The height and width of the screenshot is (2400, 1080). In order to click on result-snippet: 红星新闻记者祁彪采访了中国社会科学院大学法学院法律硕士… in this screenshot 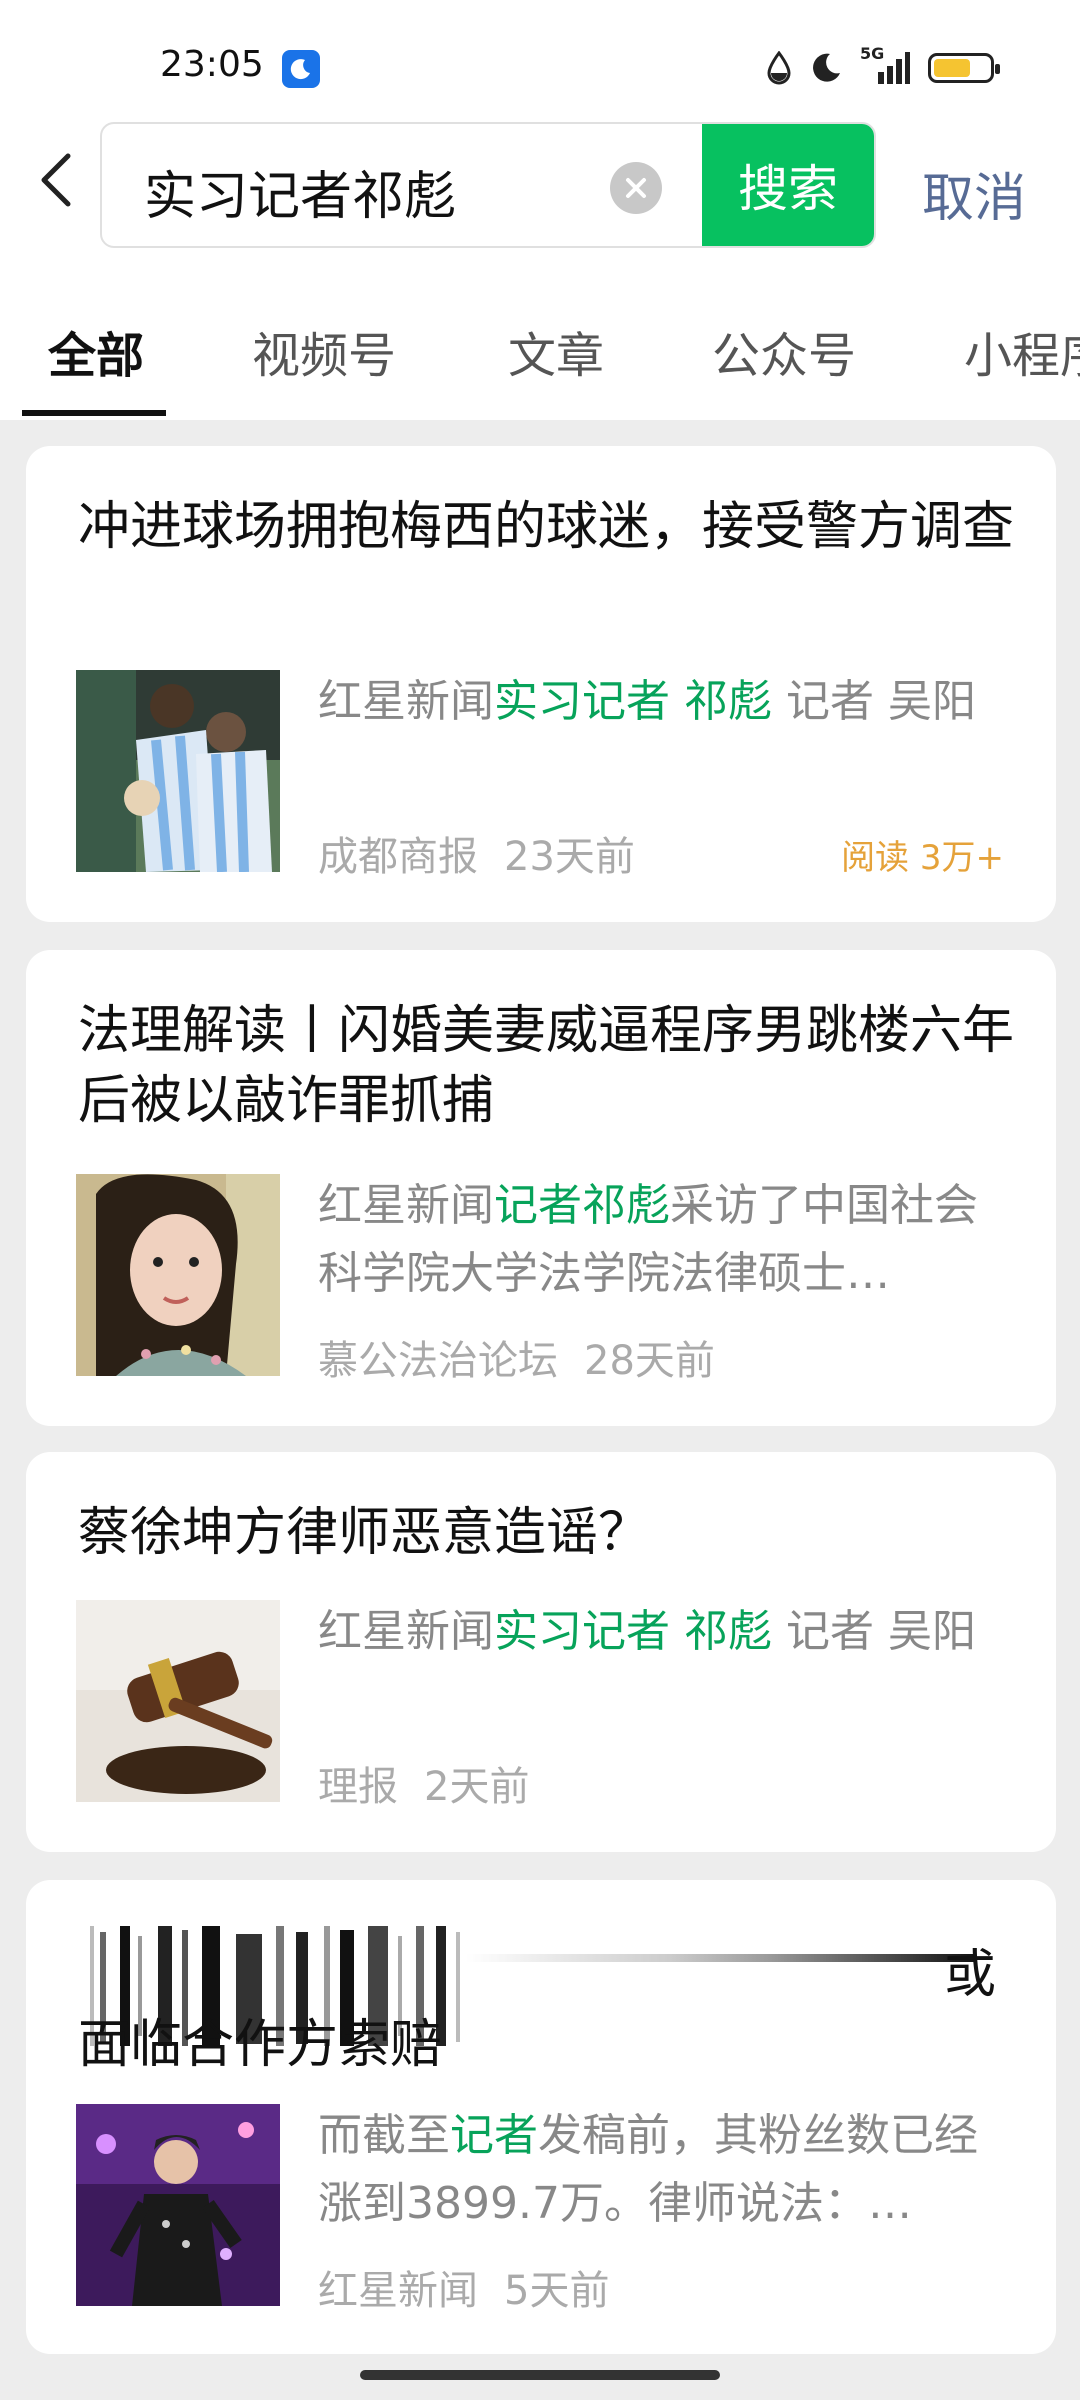, I will do `click(668, 1240)`.